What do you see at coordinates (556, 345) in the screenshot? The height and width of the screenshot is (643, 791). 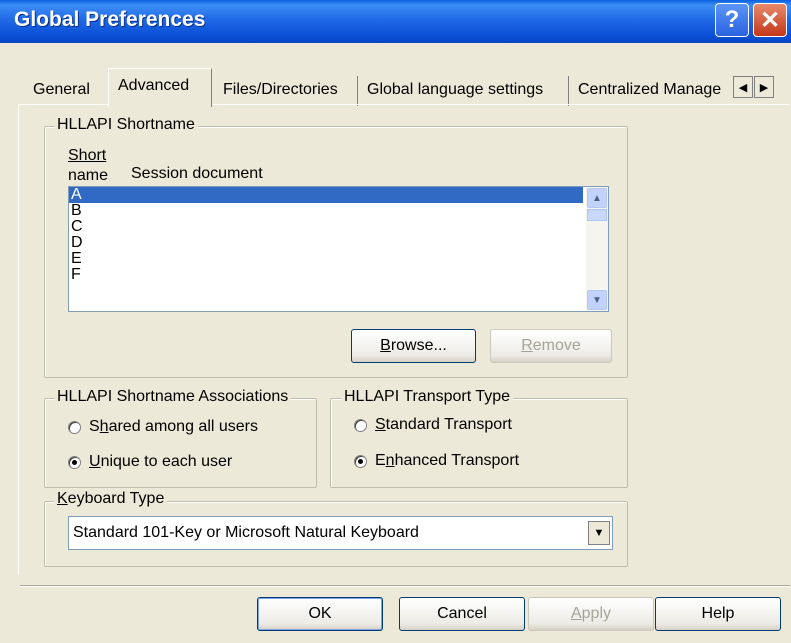 I see `remove-label-post: emove` at bounding box center [556, 345].